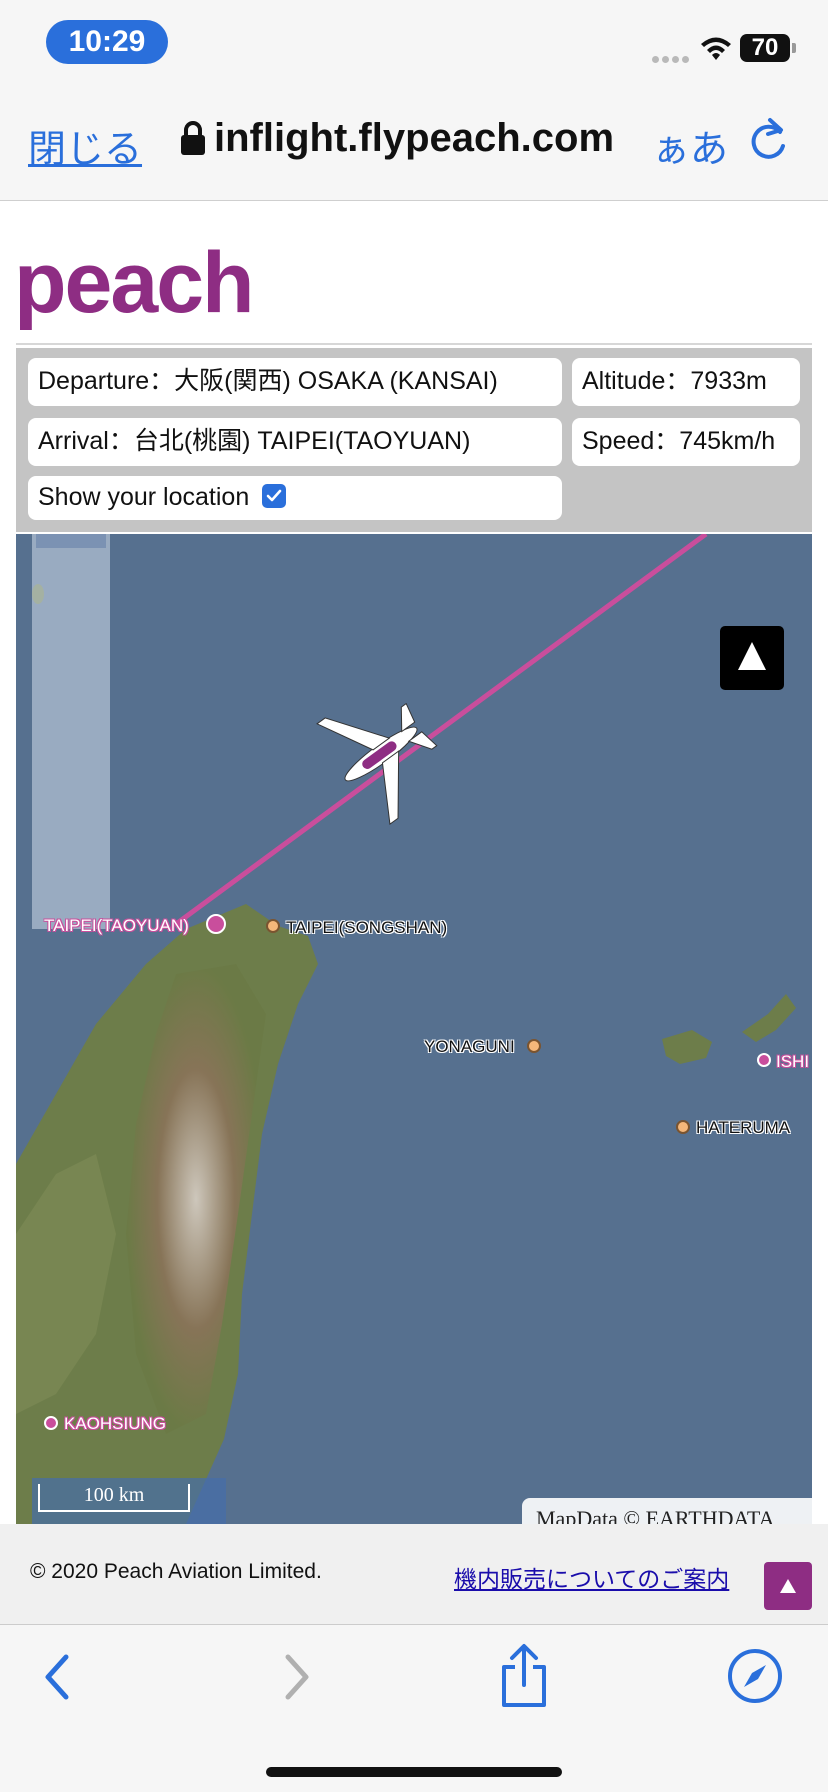 The image size is (828, 1792). I want to click on inflight-sales-link: 機内販売についてのご案内, so click(591, 1577).